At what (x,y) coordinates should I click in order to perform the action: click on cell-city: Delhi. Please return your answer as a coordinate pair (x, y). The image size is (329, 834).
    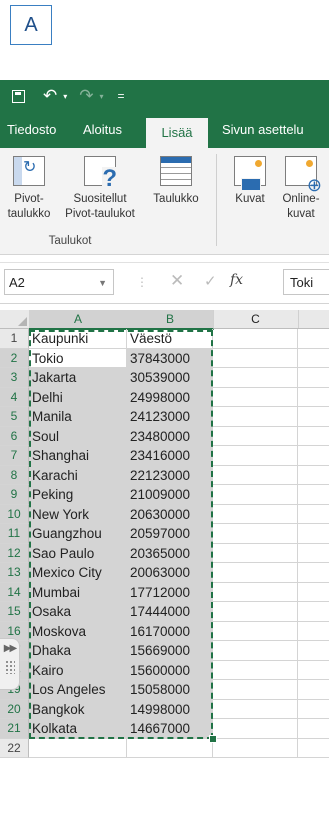
    Looking at the image, I should click on (78, 397).